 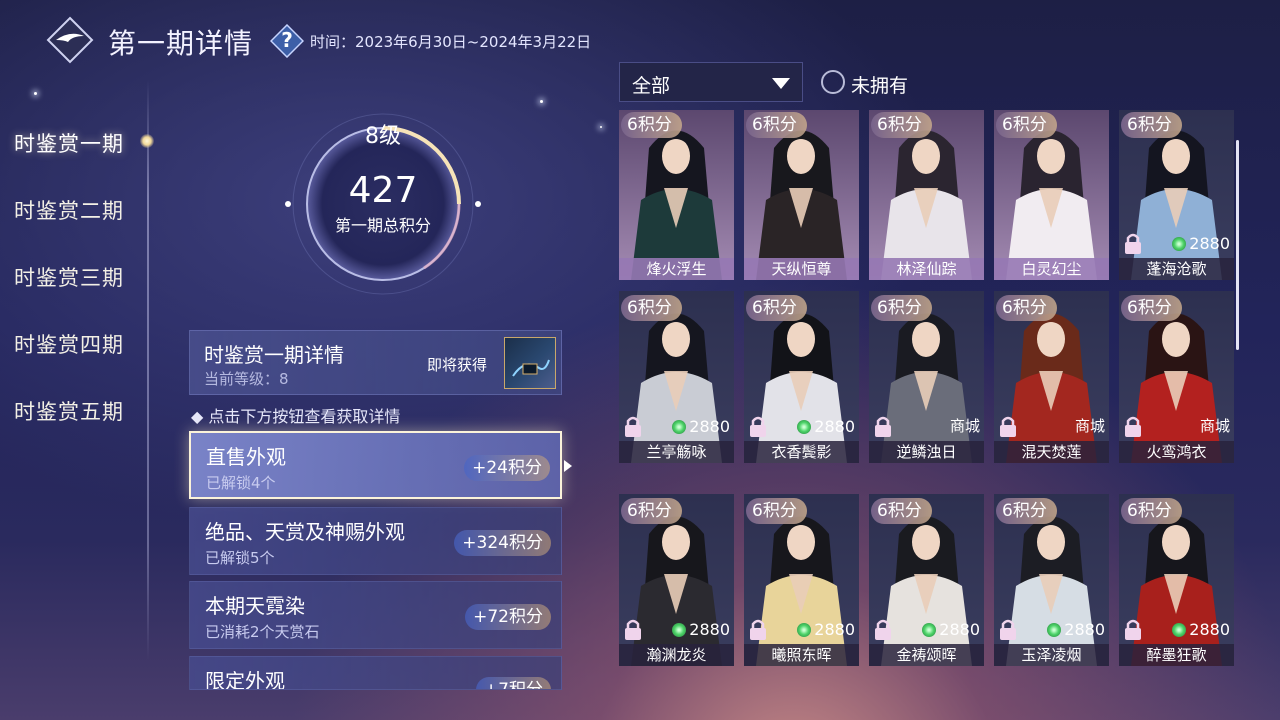 What do you see at coordinates (375, 615) in the screenshot?
I see `entry-dye: 本期天霓染 已消耗2个天赏石 +72积分` at bounding box center [375, 615].